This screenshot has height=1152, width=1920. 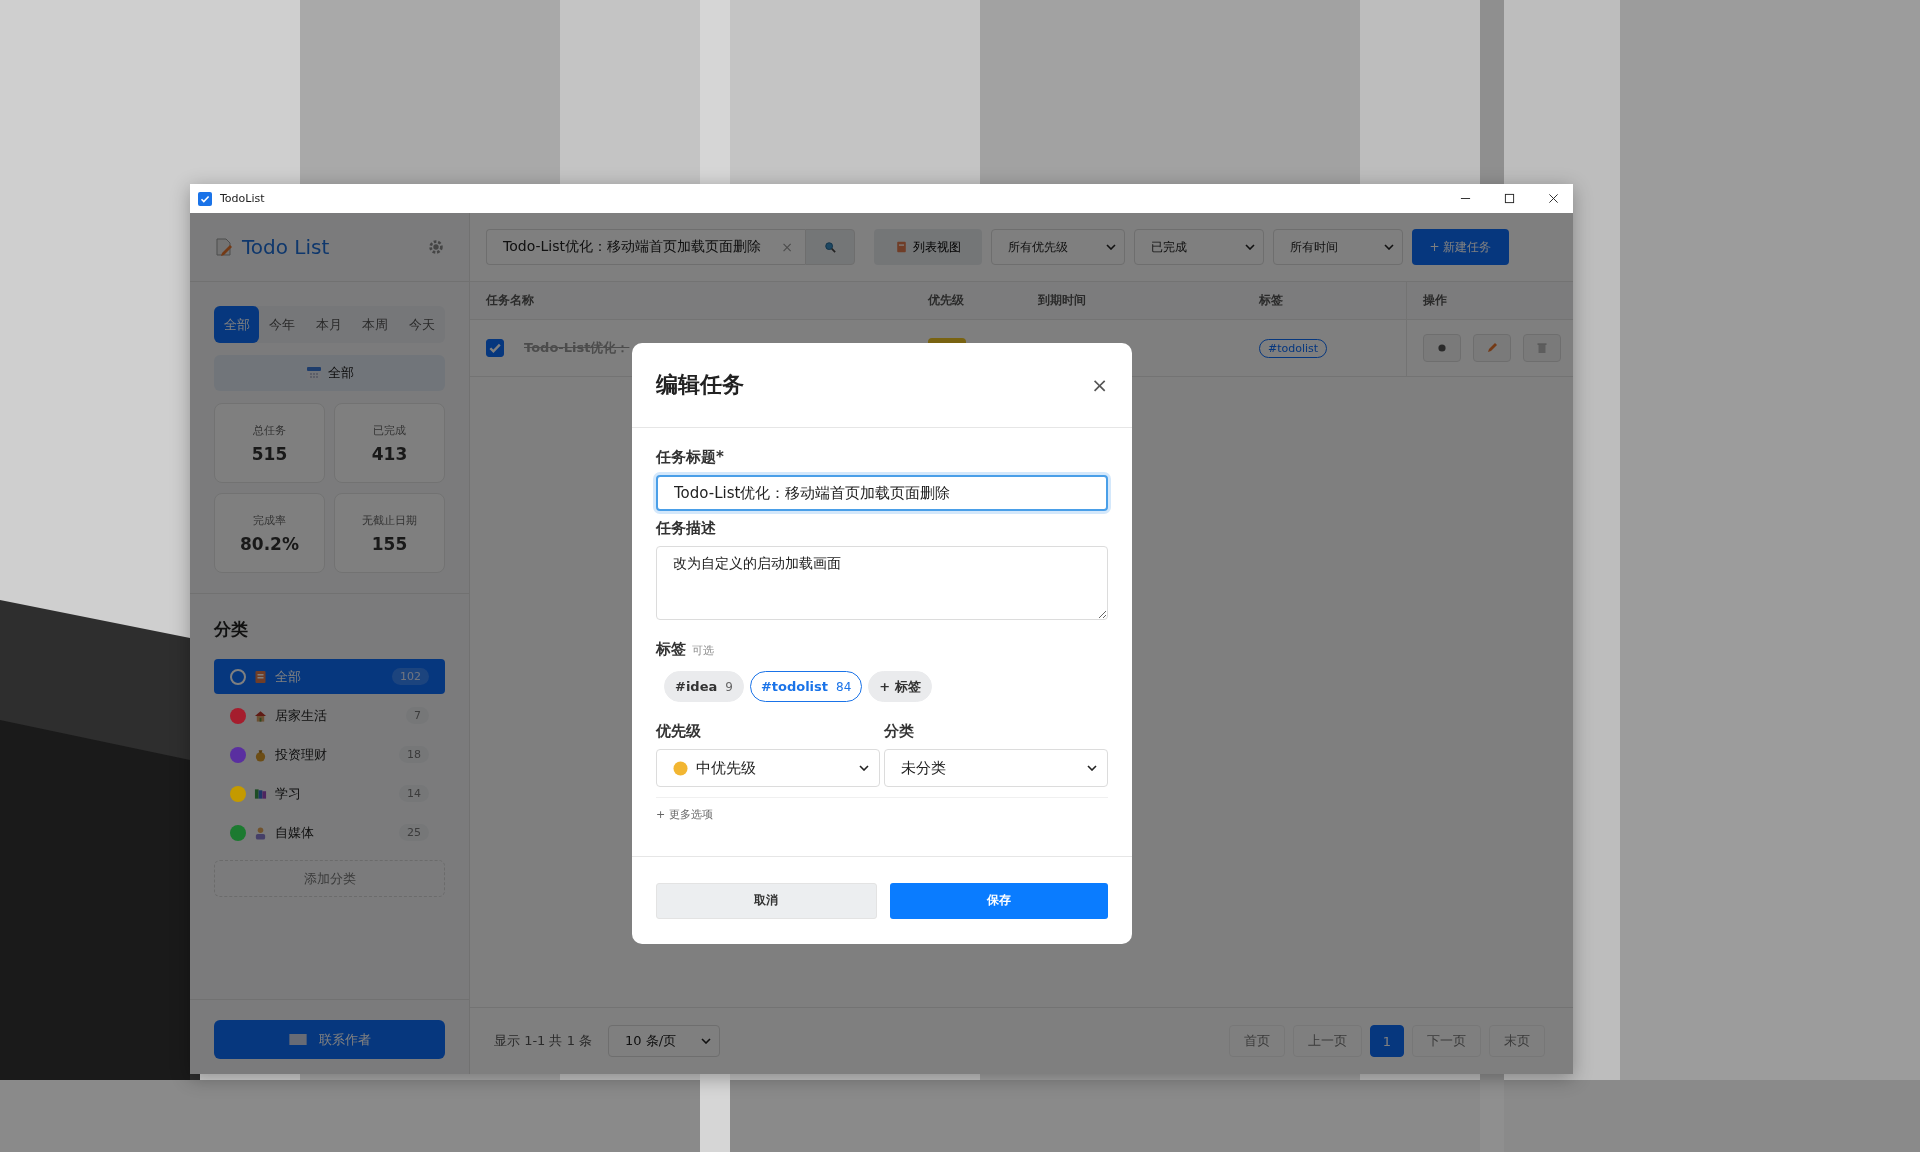 I want to click on pencil-icon, so click(x=1492, y=348).